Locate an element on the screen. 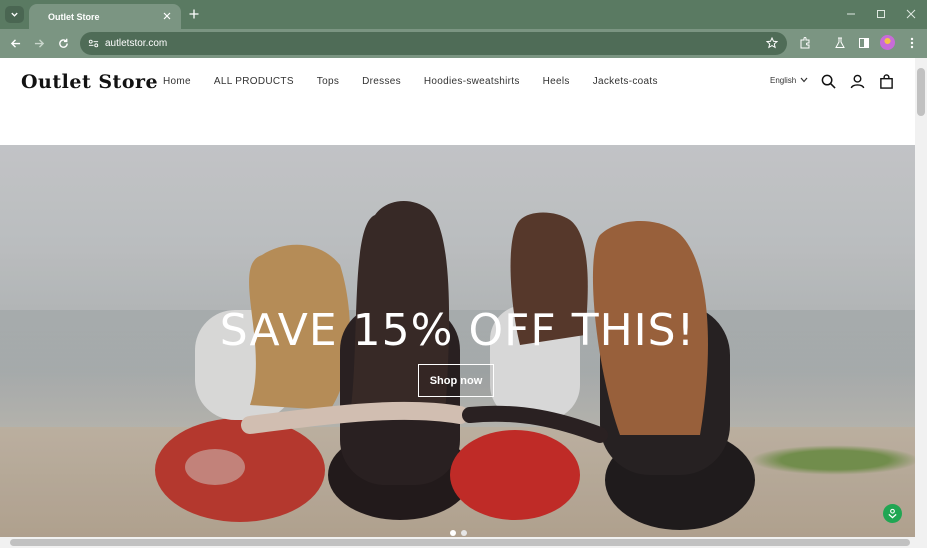 Image resolution: width=927 pixels, height=548 pixels. nav-home: Home is located at coordinates (177, 81).